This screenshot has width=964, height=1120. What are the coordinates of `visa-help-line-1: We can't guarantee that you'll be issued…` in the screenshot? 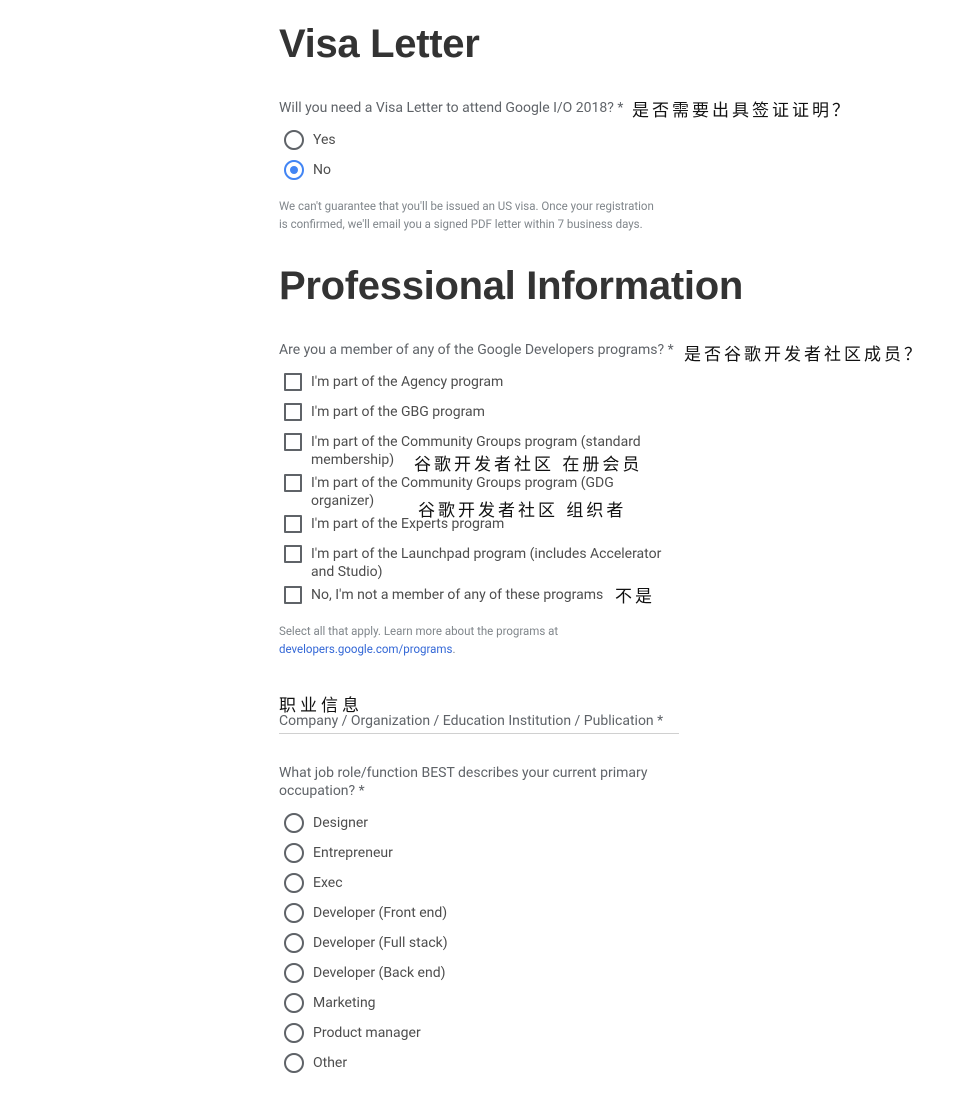 It's located at (466, 206).